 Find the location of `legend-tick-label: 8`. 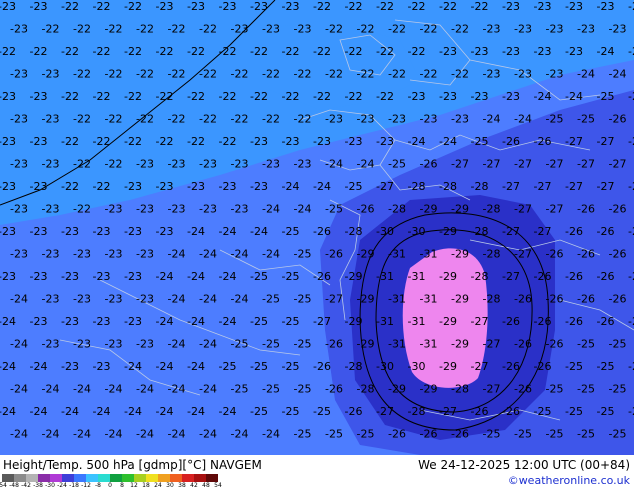

legend-tick-label: 8 is located at coordinates (122, 485).